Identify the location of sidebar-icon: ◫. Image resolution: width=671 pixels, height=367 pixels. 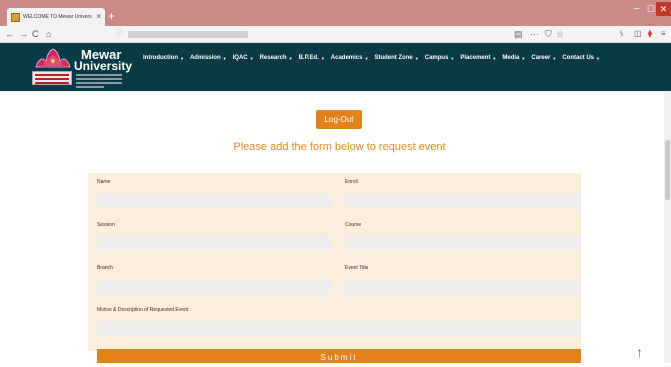
(638, 34).